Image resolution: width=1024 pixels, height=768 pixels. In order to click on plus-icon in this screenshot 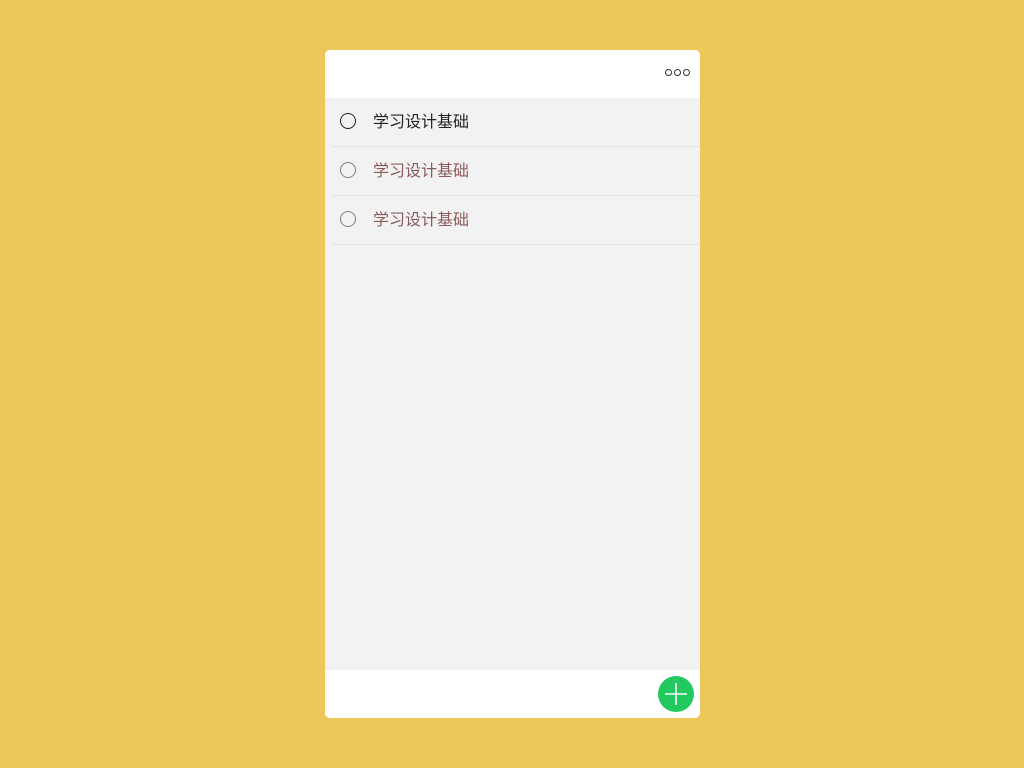, I will do `click(676, 694)`.